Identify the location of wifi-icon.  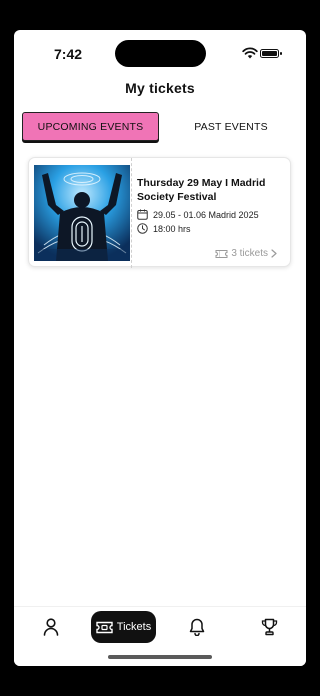
(250, 53).